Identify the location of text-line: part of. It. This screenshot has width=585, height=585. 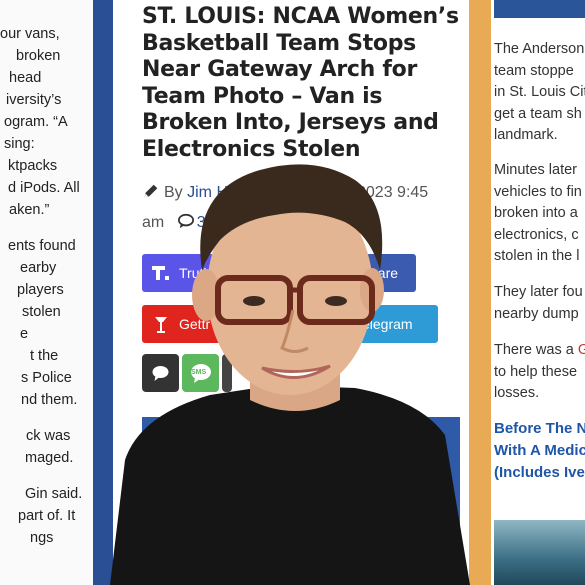
(47, 516).